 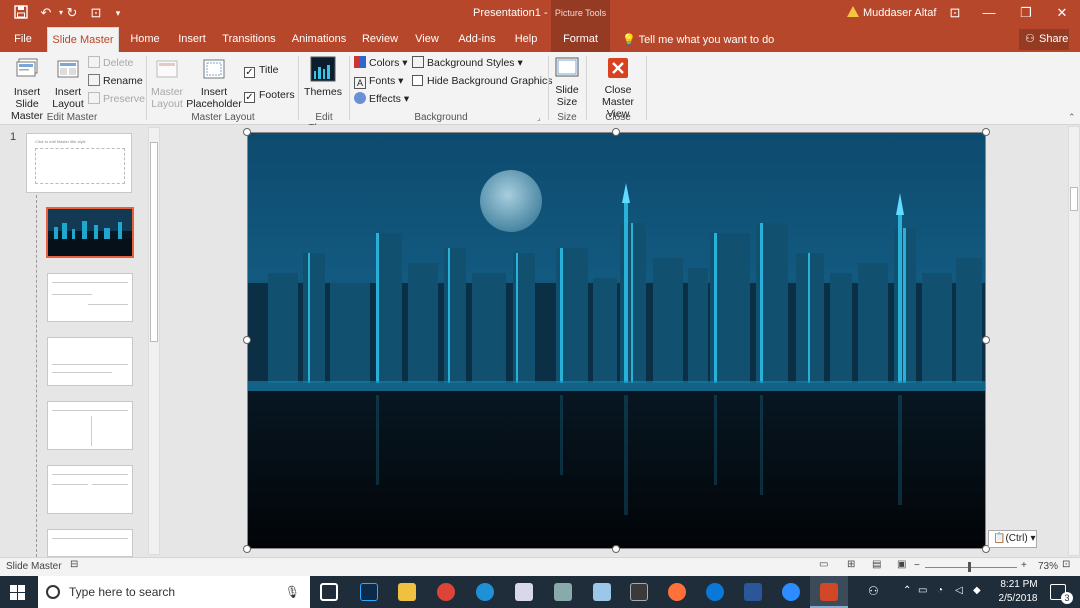 I want to click on photoshop-icon, so click(x=369, y=592).